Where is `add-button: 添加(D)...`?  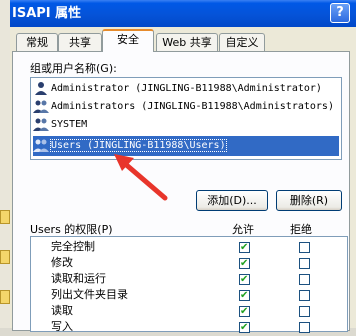
add-button: 添加(D)... is located at coordinates (232, 200).